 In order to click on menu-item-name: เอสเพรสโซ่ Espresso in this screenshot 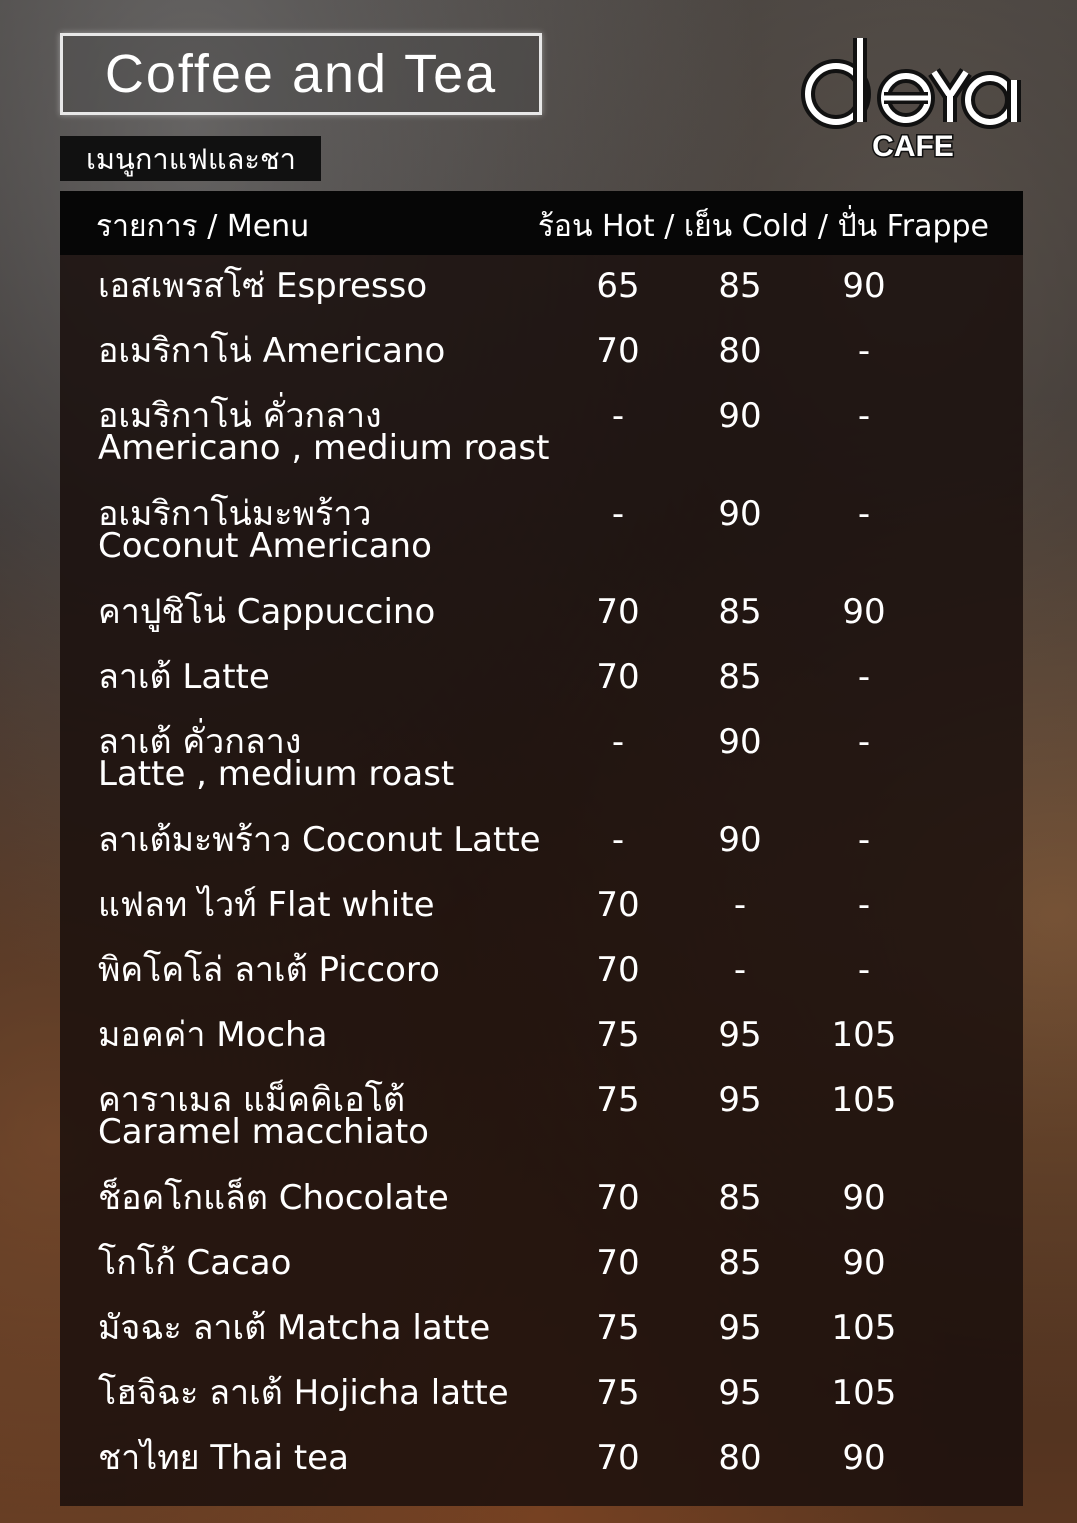, I will do `click(262, 286)`.